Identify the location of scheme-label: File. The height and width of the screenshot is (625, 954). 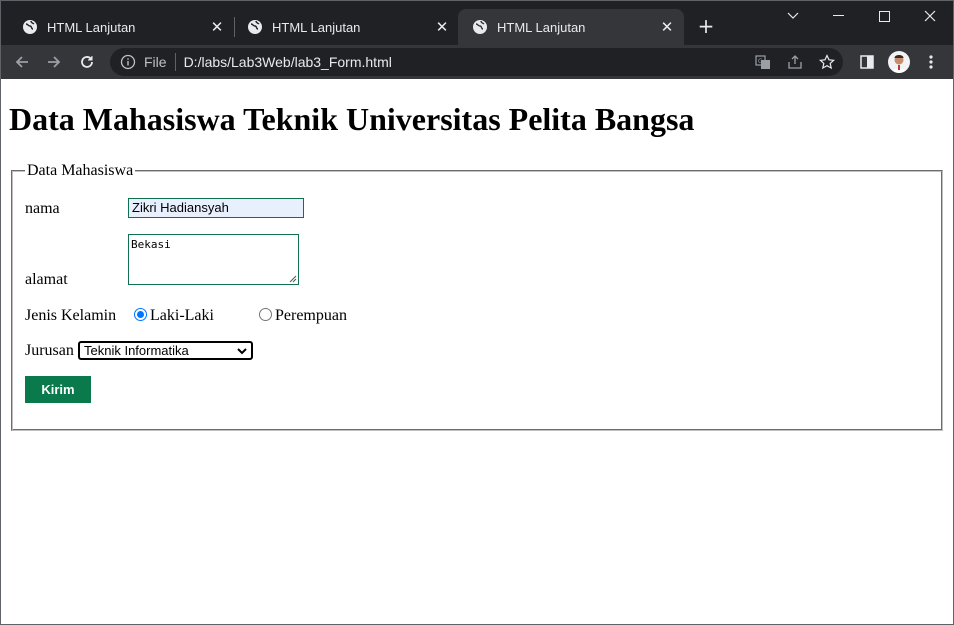
(155, 62).